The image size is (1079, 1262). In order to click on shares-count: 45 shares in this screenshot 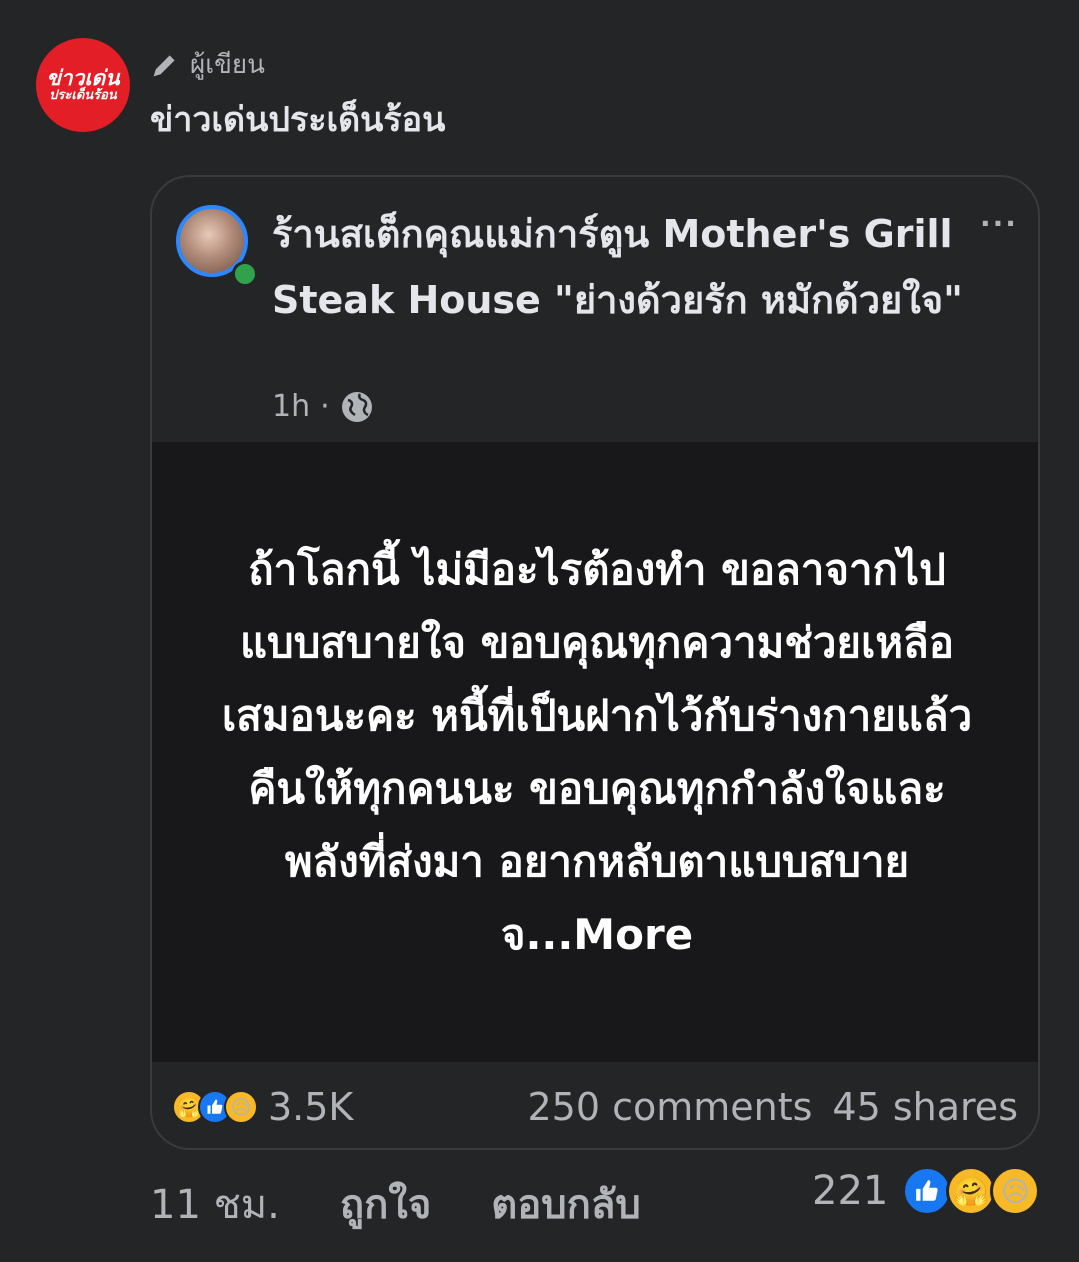, I will do `click(925, 1107)`.